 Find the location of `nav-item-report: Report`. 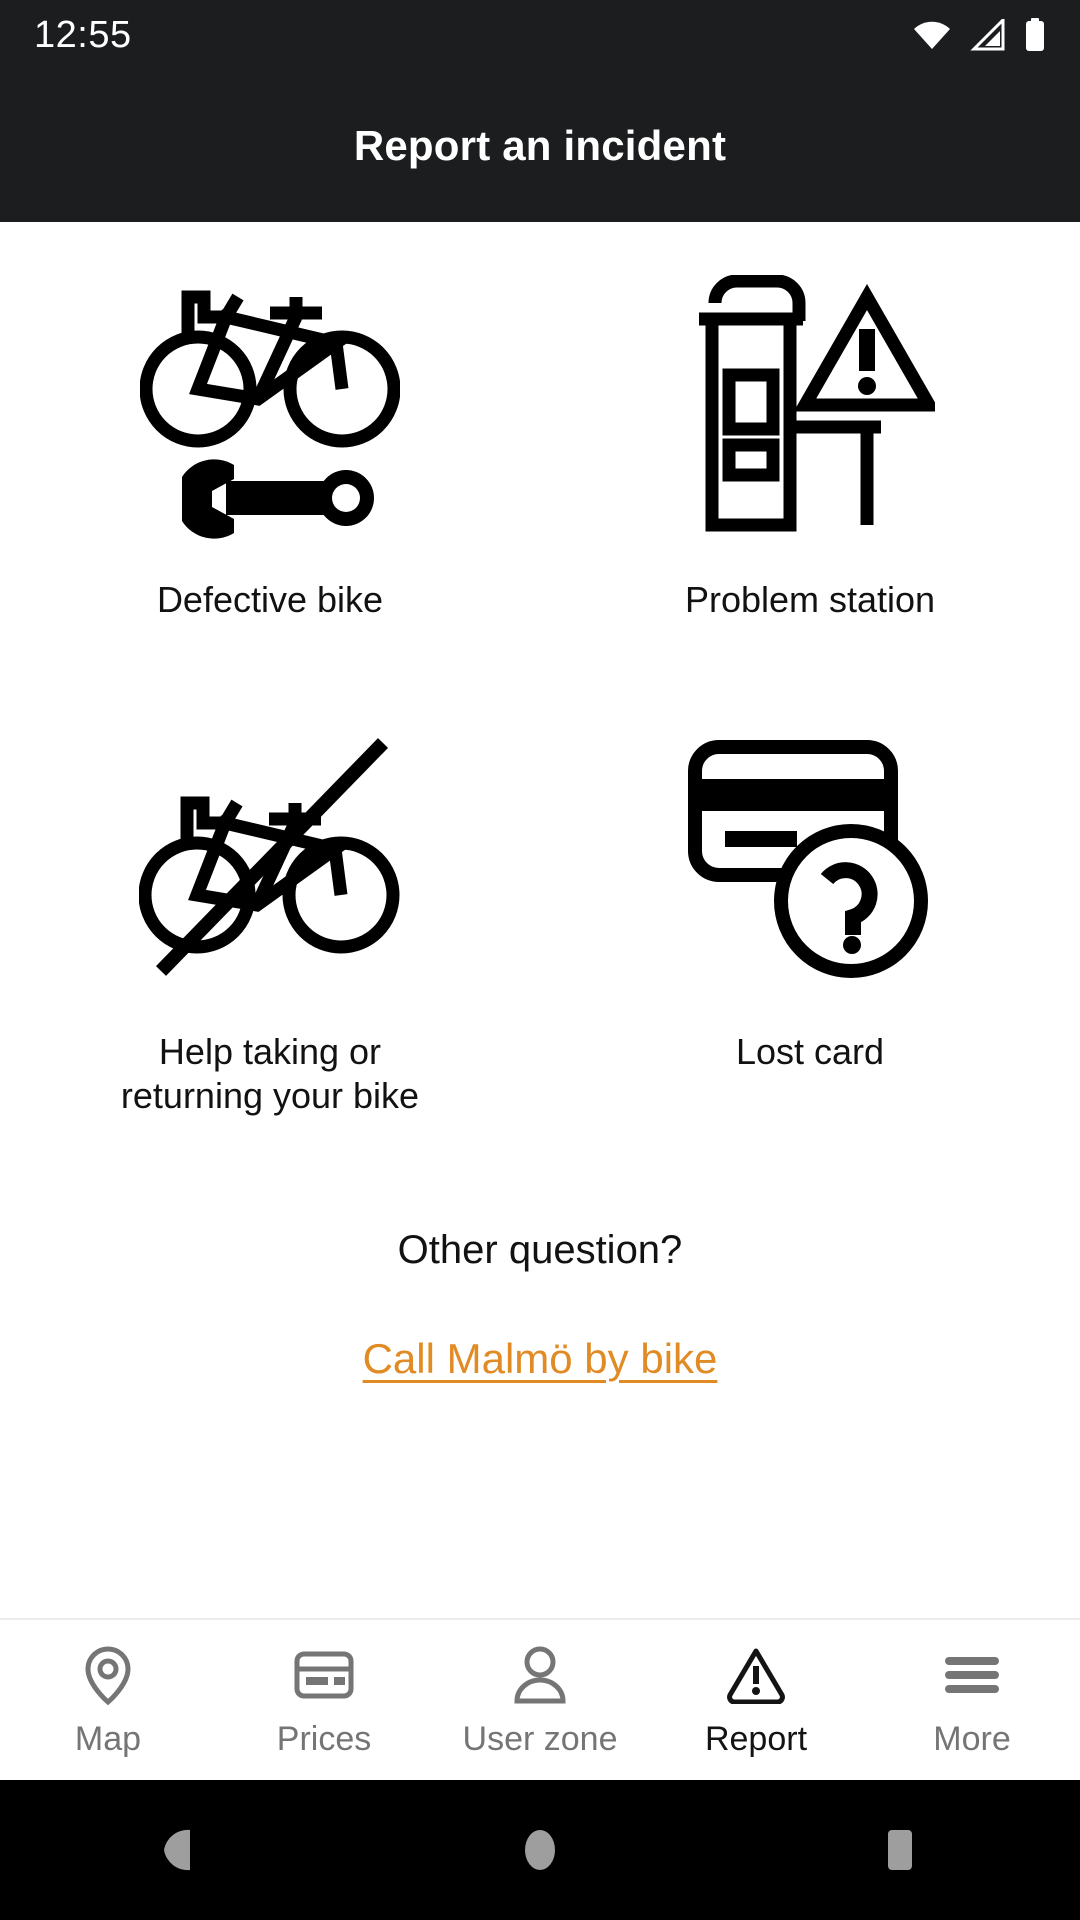

nav-item-report: Report is located at coordinates (756, 1700).